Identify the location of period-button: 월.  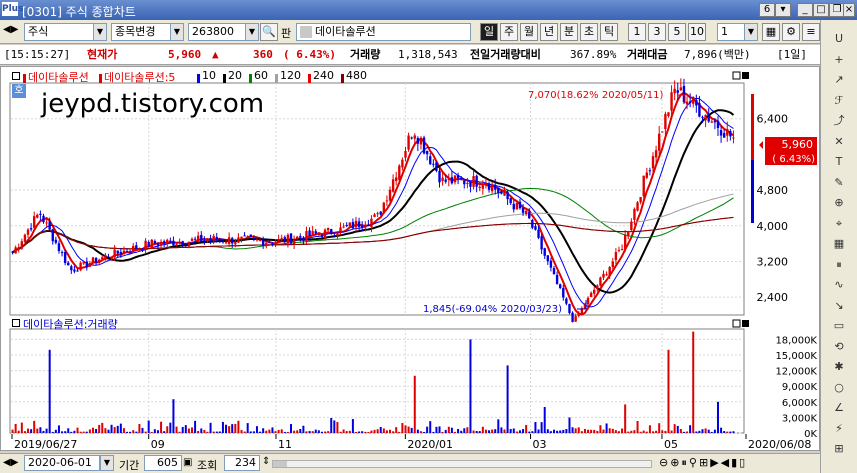
(529, 32).